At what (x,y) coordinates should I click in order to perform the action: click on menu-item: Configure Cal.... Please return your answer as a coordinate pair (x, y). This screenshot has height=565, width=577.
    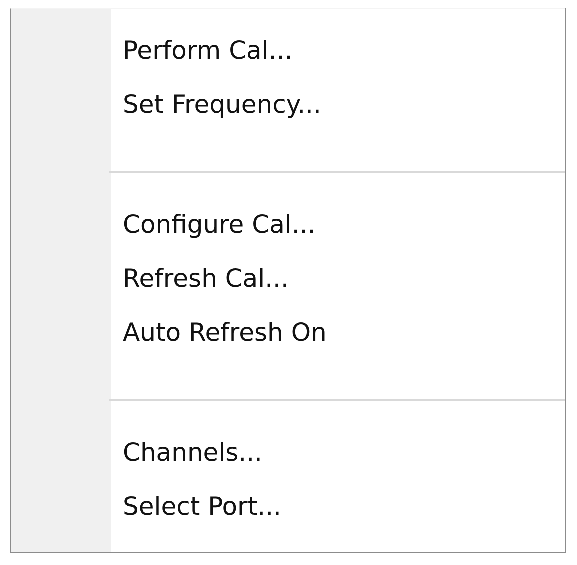
    Looking at the image, I should click on (338, 224).